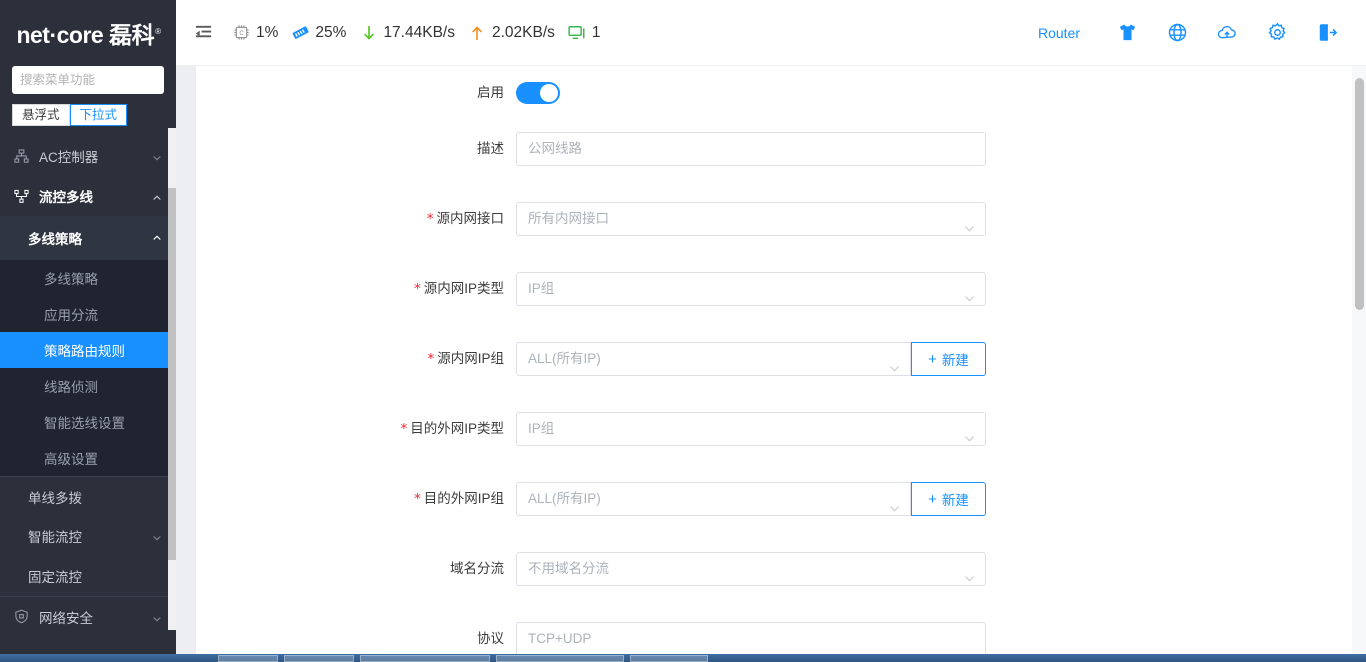 The width and height of the screenshot is (1366, 662). I want to click on stat-clients-value: 1, so click(596, 32).